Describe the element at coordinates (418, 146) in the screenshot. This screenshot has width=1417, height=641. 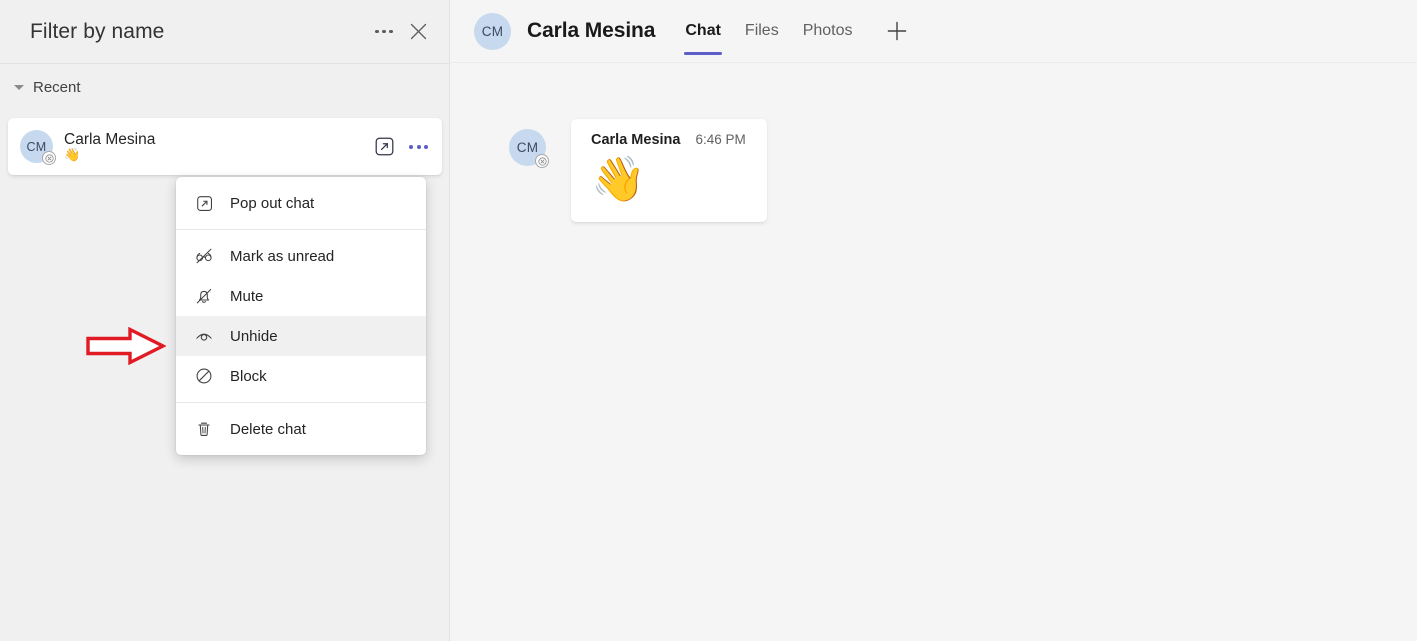
I see `chat-list-item-more-button` at that location.